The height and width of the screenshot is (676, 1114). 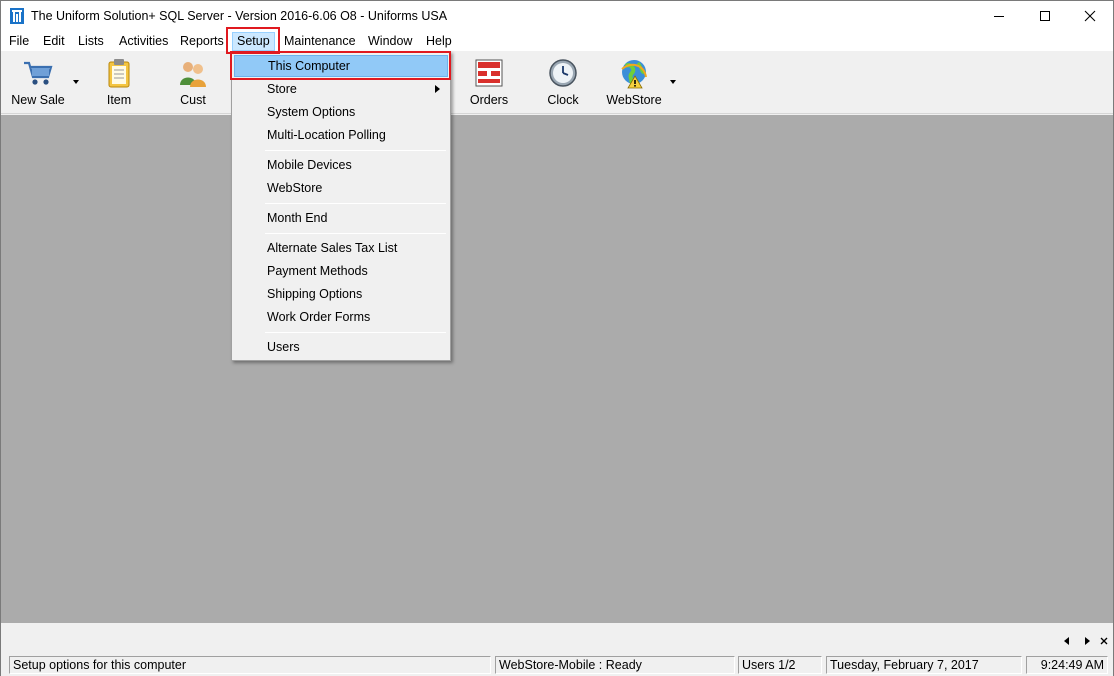 I want to click on clock-button: Clock, so click(x=563, y=83).